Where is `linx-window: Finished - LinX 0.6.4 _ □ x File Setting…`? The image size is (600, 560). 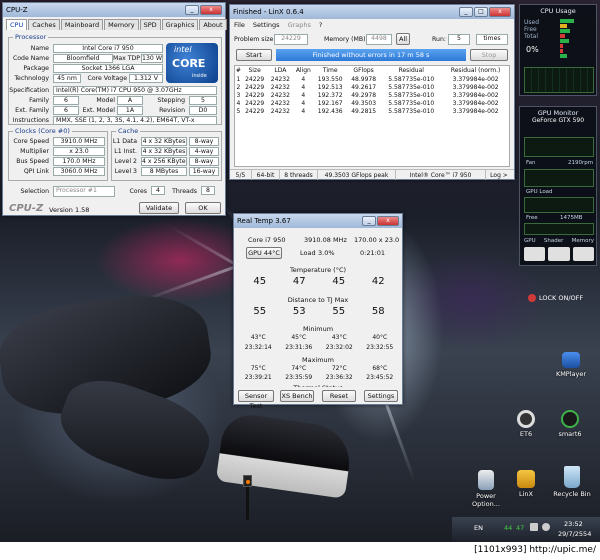 linx-window: Finished - LinX 0.6.4 _ □ x File Setting… is located at coordinates (372, 92).